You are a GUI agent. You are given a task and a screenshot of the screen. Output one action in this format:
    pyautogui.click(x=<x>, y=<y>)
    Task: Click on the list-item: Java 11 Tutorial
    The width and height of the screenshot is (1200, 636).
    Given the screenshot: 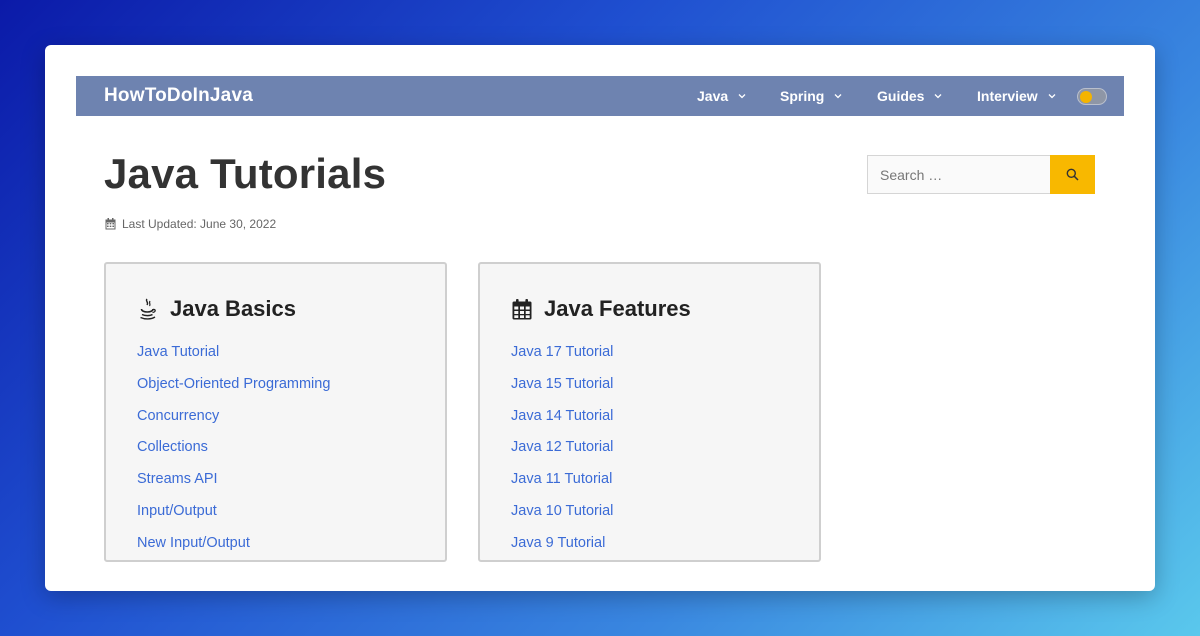 What is the action you would take?
    pyautogui.click(x=562, y=485)
    